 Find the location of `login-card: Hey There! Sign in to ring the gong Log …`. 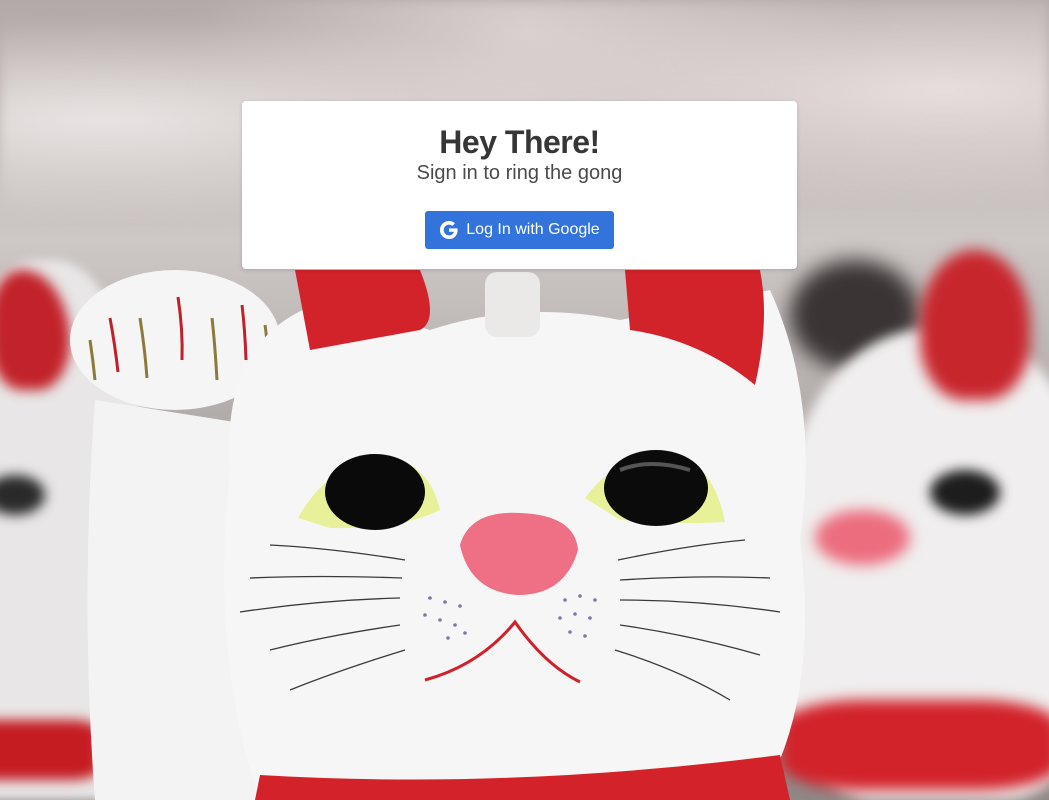

login-card: Hey There! Sign in to ring the gong Log … is located at coordinates (519, 185).